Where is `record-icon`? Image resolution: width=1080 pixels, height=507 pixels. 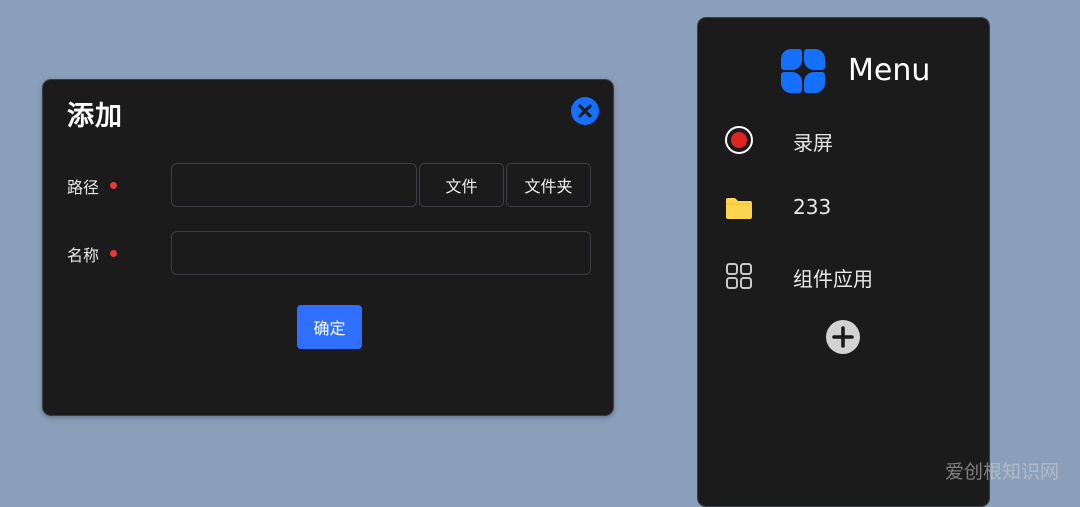
record-icon is located at coordinates (739, 140).